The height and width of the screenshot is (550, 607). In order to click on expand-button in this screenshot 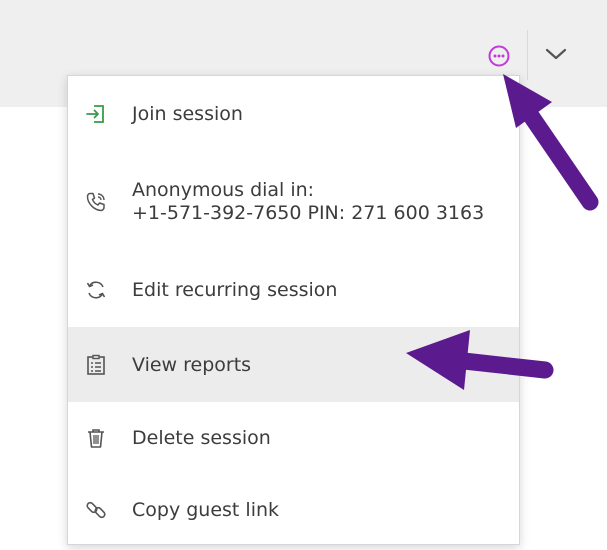, I will do `click(556, 54)`.